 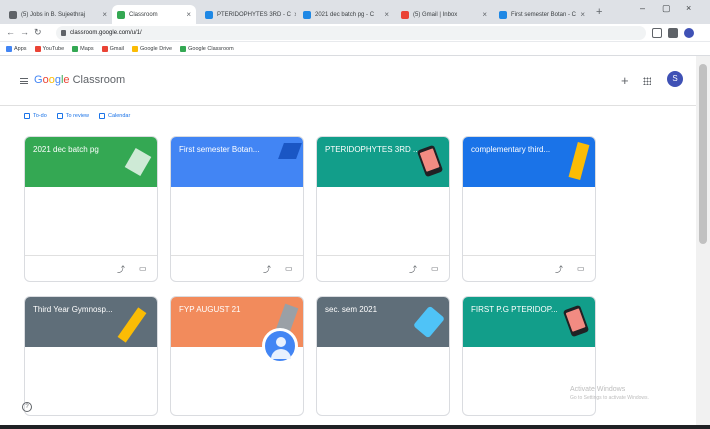 I want to click on class-title: 2021 dec batch pg, so click(x=80, y=149).